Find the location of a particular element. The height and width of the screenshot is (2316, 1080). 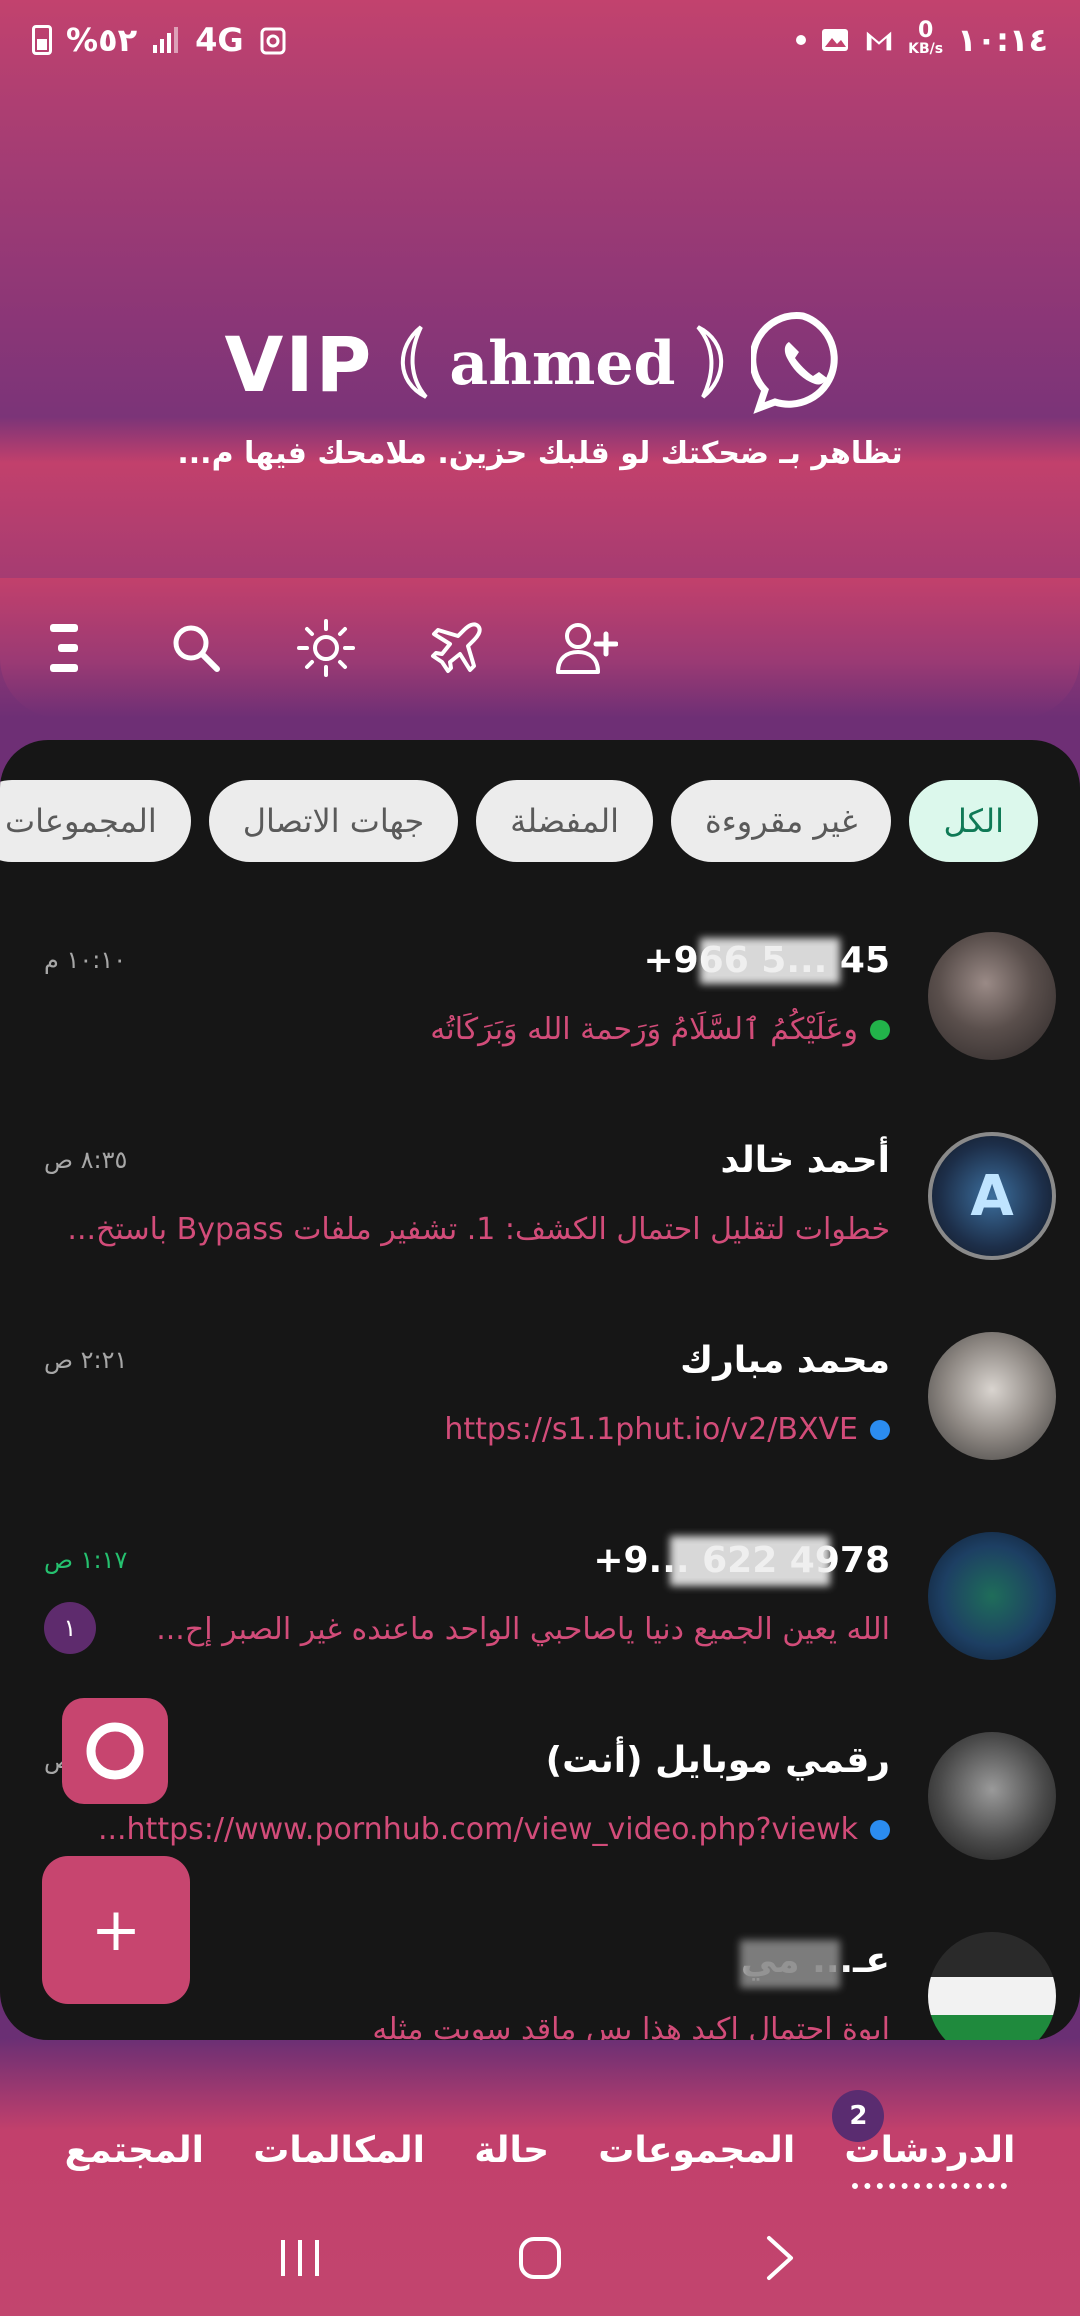

avatar: A is located at coordinates (992, 1196).